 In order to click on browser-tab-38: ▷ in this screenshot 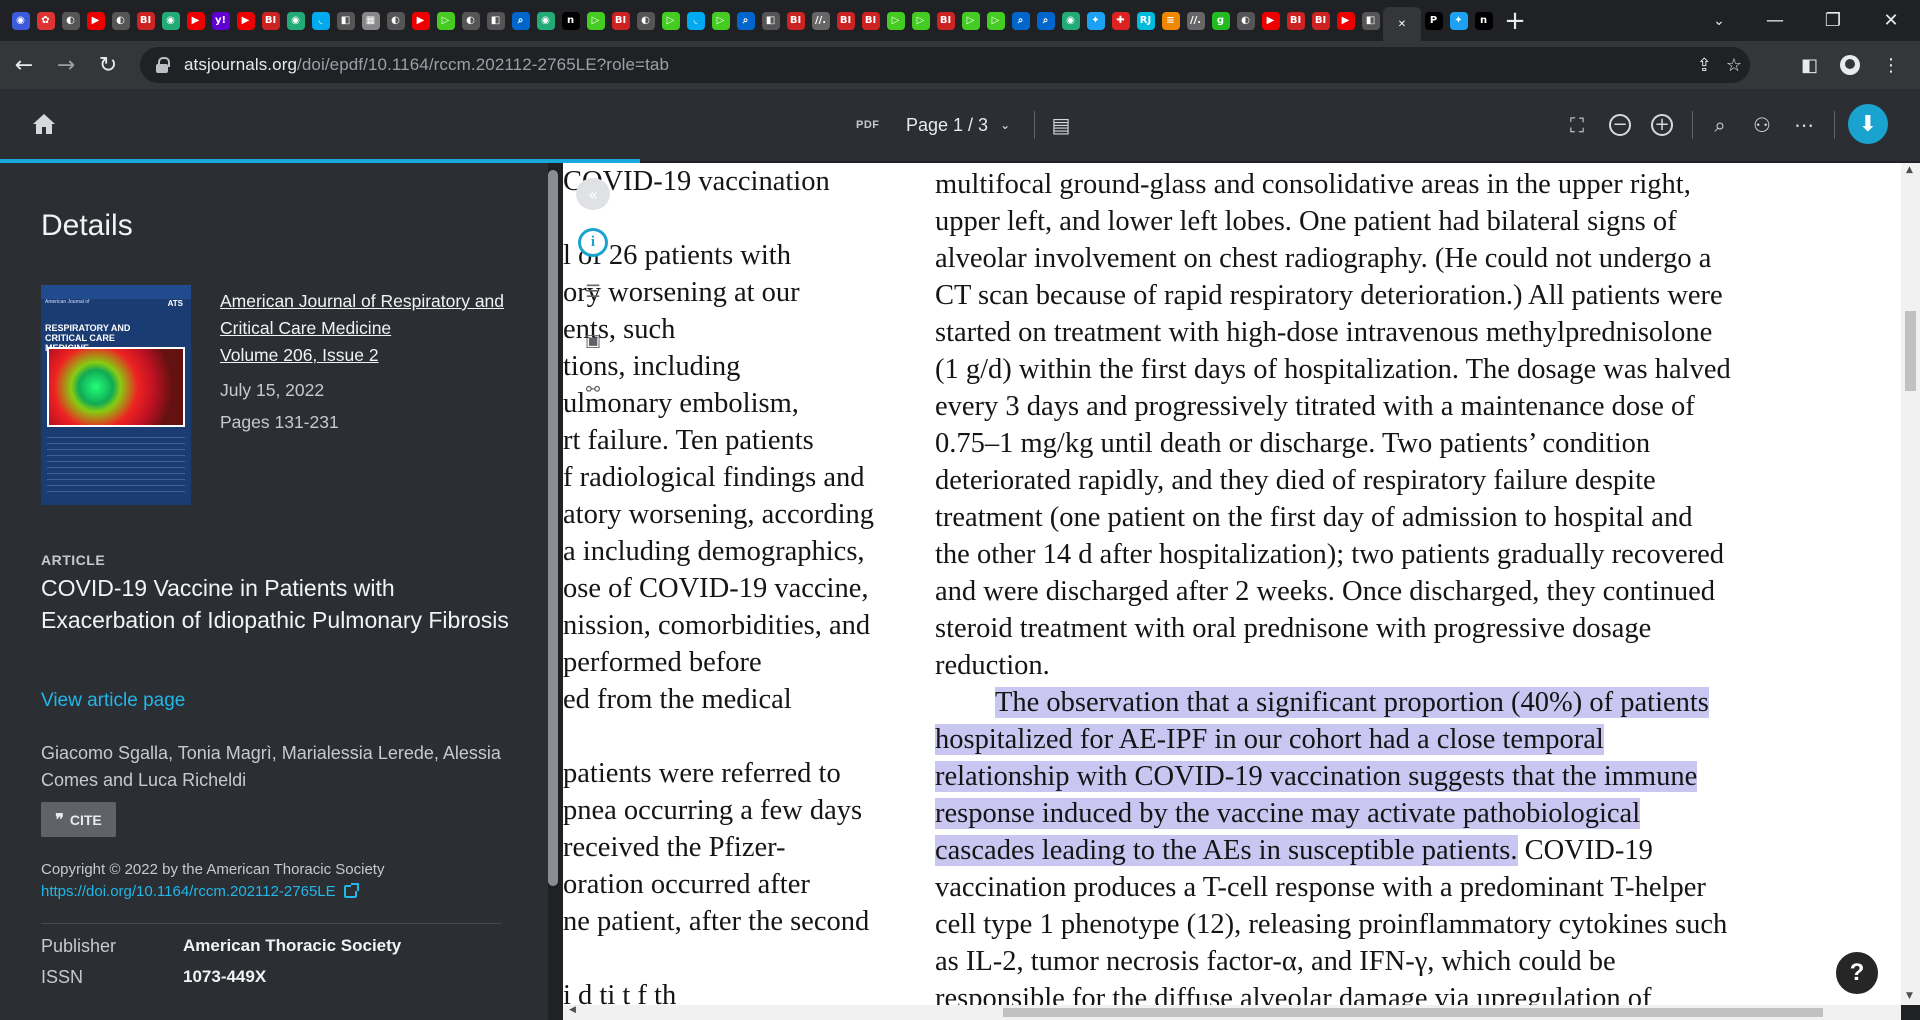, I will do `click(970, 20)`.